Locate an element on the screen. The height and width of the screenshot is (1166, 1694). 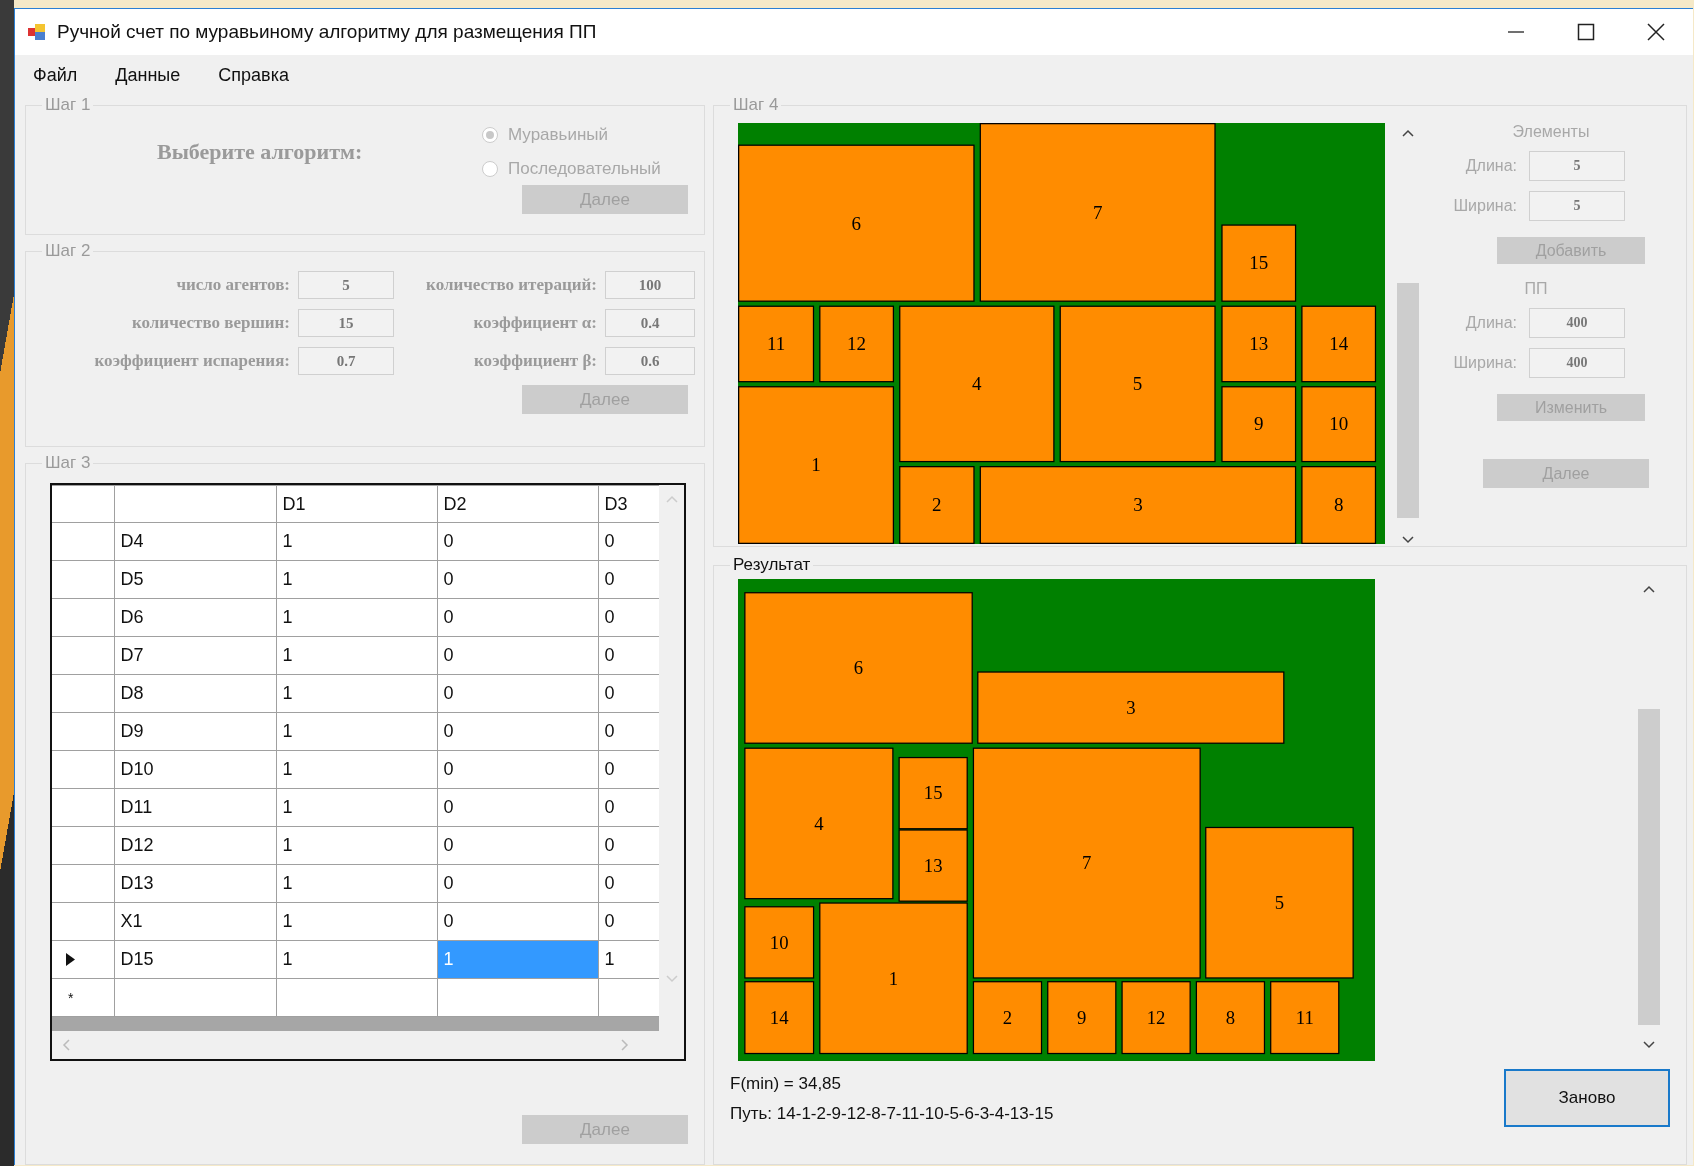
field-label: Ширина: is located at coordinates (1484, 363).